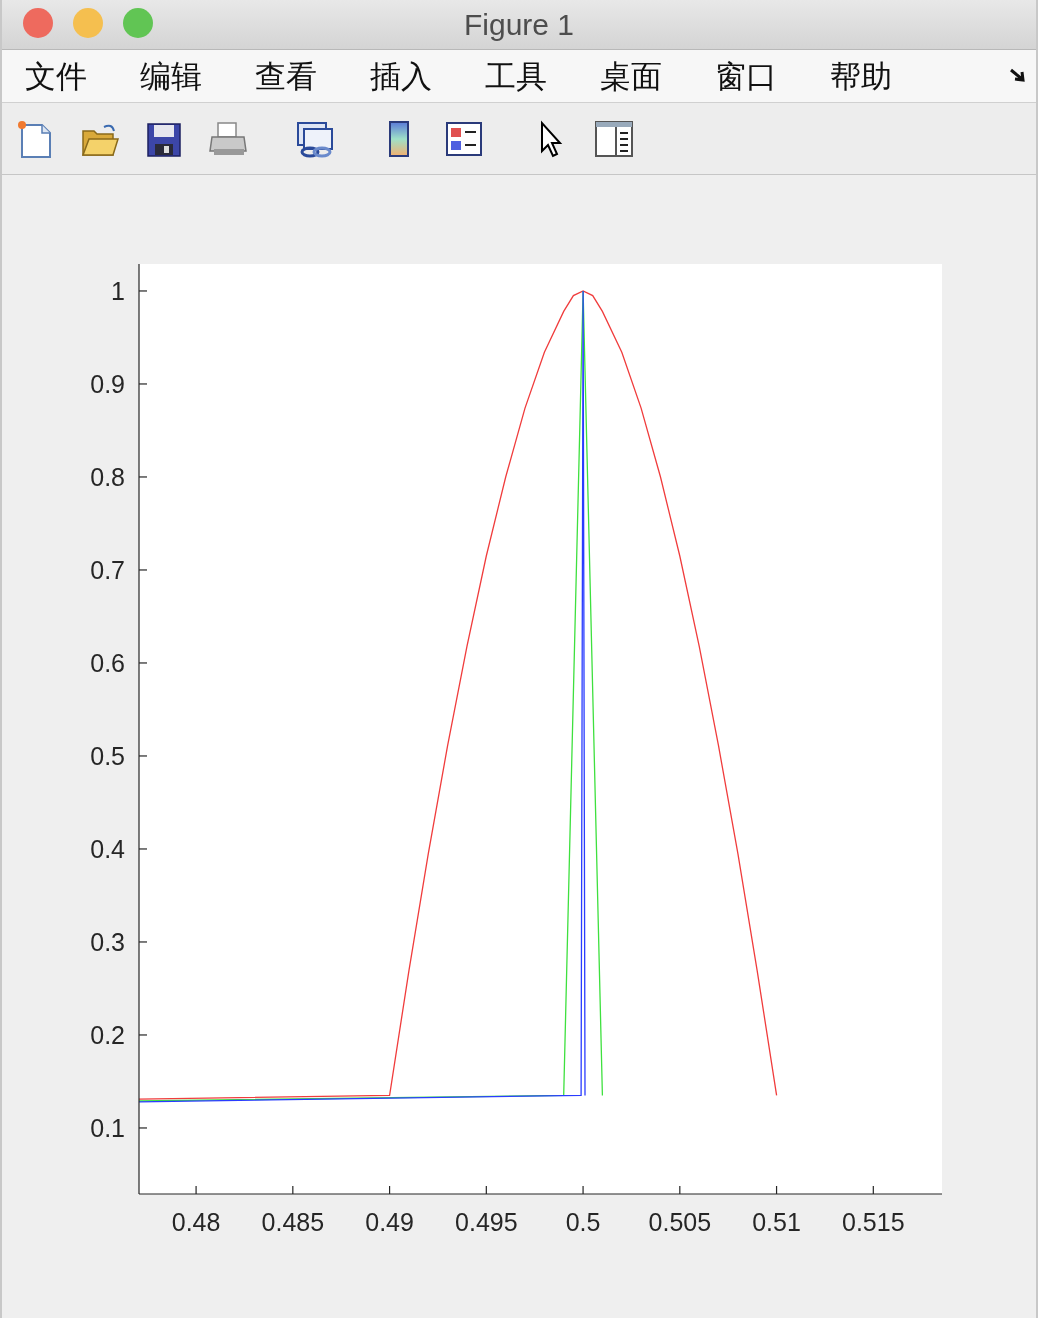 The height and width of the screenshot is (1318, 1038). I want to click on tick-label: 0.8, so click(107, 476).